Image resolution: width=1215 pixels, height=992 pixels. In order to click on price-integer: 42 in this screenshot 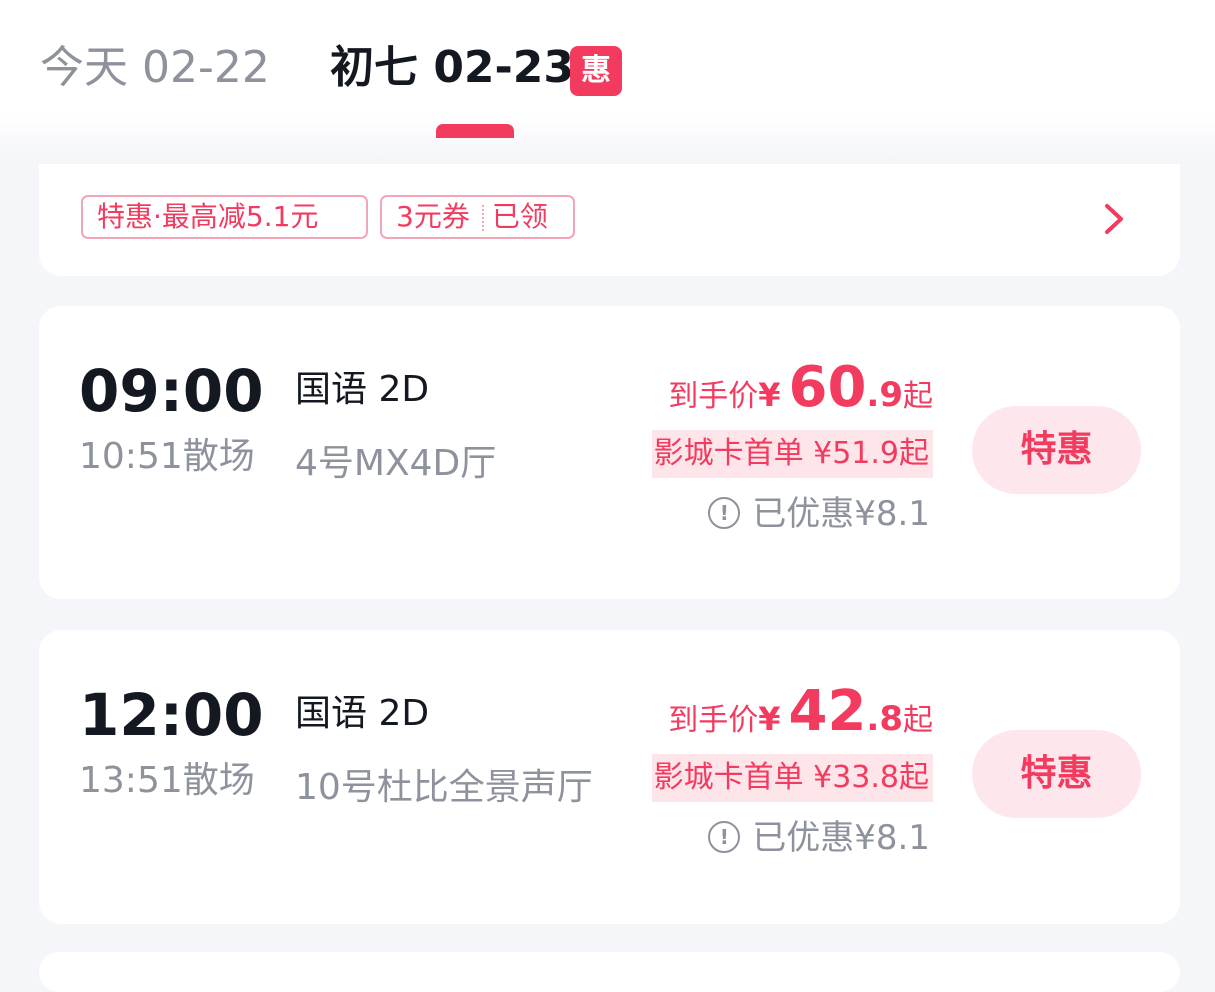, I will do `click(827, 711)`.